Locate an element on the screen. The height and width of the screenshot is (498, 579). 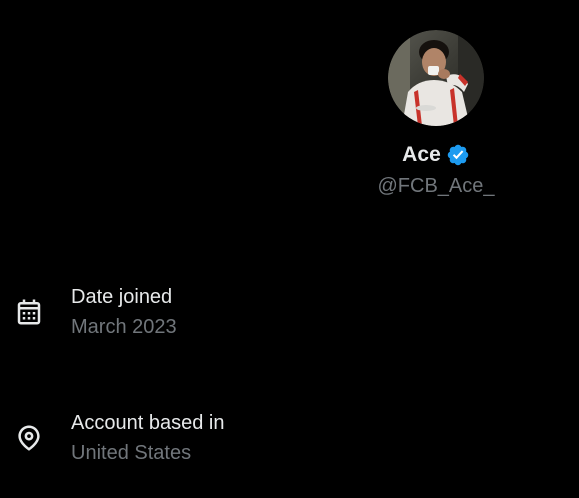
date-joined-value: March 2023 is located at coordinates (124, 327).